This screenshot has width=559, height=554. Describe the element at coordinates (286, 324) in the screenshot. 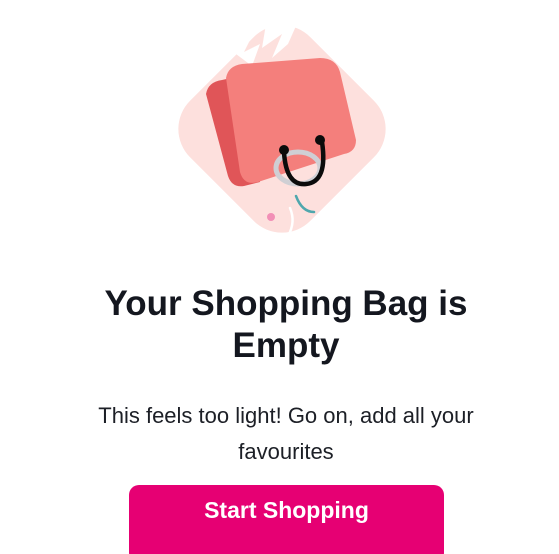

I see `empty-bag-title: Your Shopping Bag is Empty` at that location.